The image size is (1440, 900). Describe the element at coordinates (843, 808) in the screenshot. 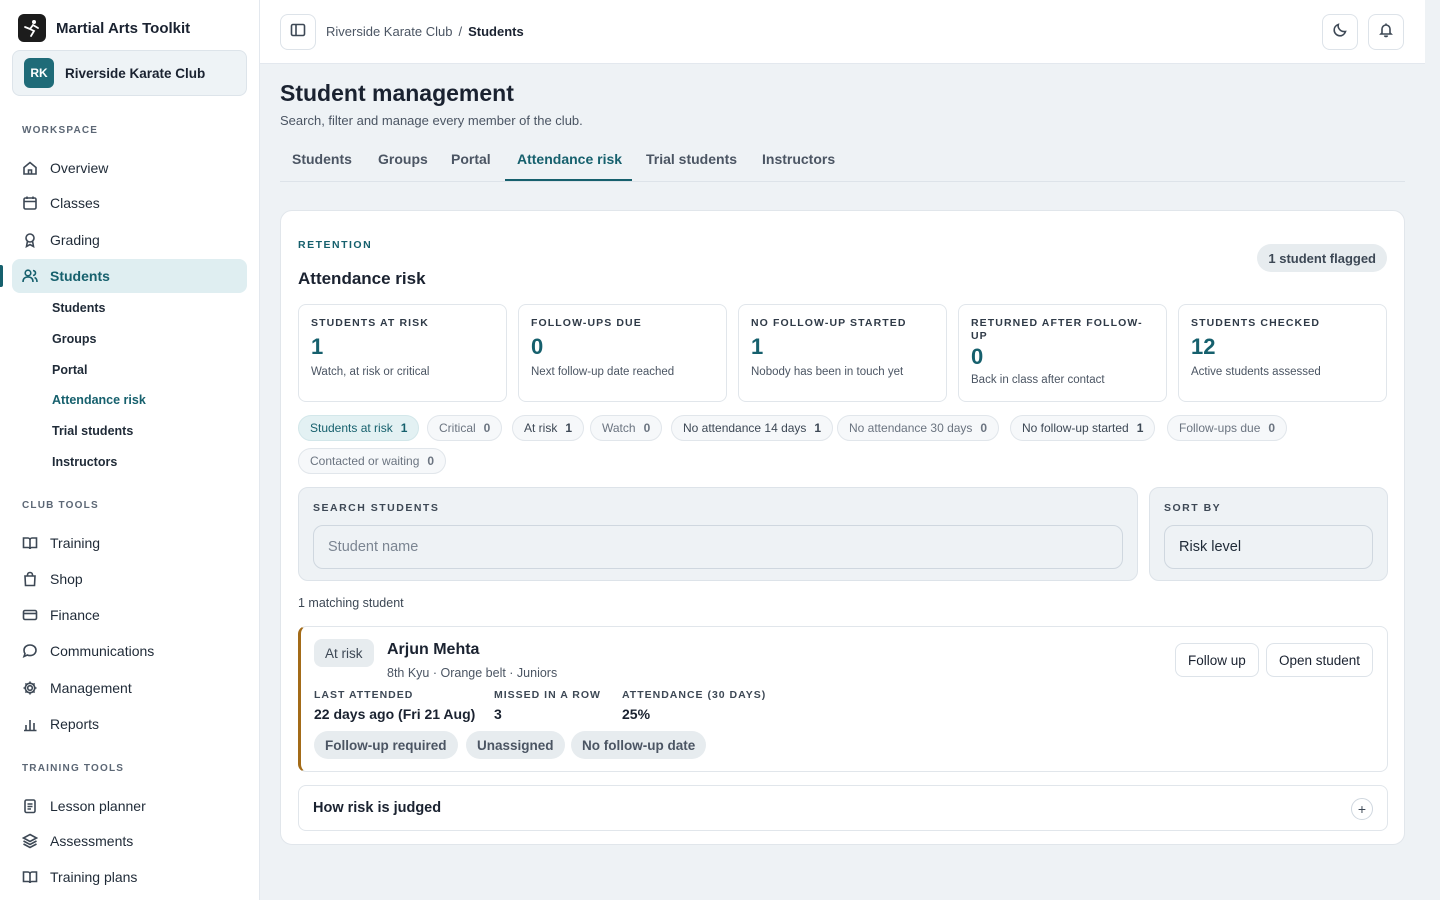

I see `risk-explanation-accordion: How risk is judged +` at that location.